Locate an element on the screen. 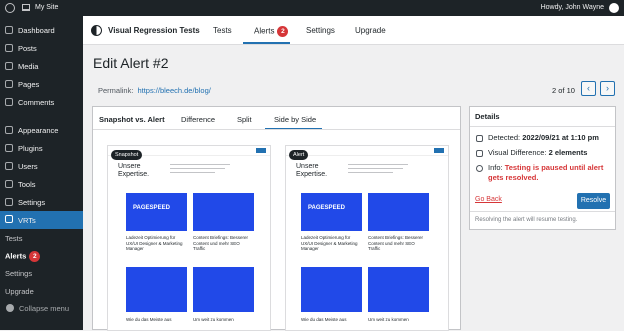  tab-side-by-side: Side by Side is located at coordinates (295, 119).